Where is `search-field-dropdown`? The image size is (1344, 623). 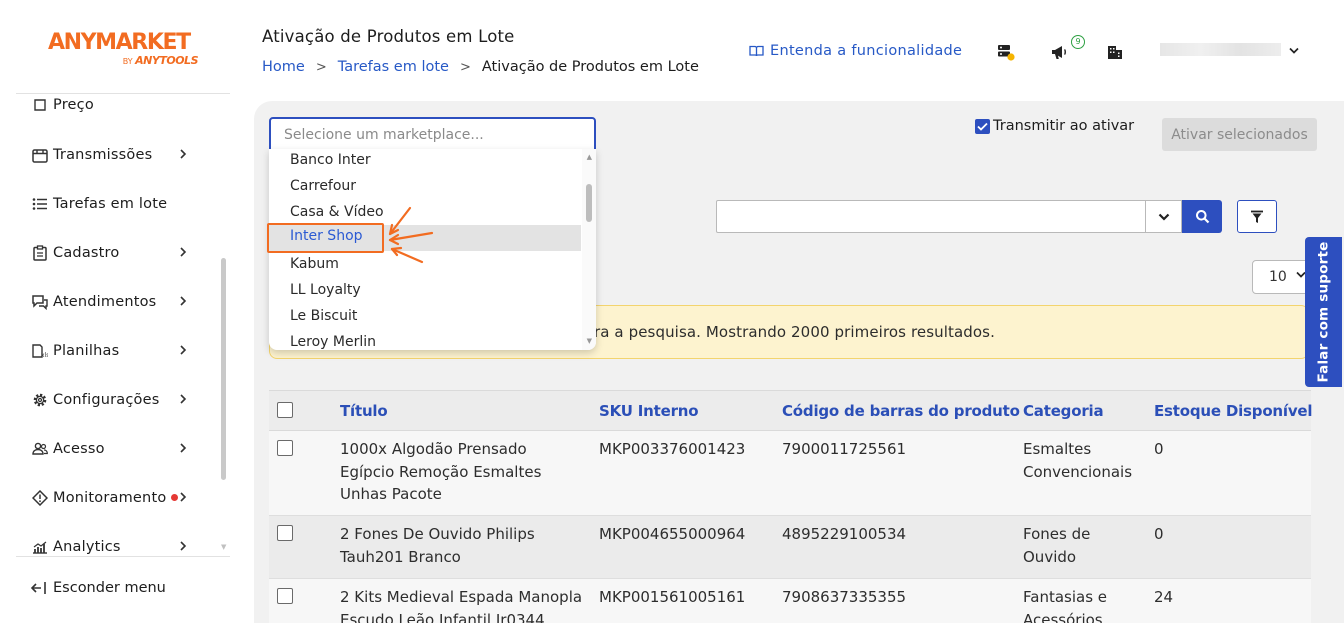
search-field-dropdown is located at coordinates (1163, 216).